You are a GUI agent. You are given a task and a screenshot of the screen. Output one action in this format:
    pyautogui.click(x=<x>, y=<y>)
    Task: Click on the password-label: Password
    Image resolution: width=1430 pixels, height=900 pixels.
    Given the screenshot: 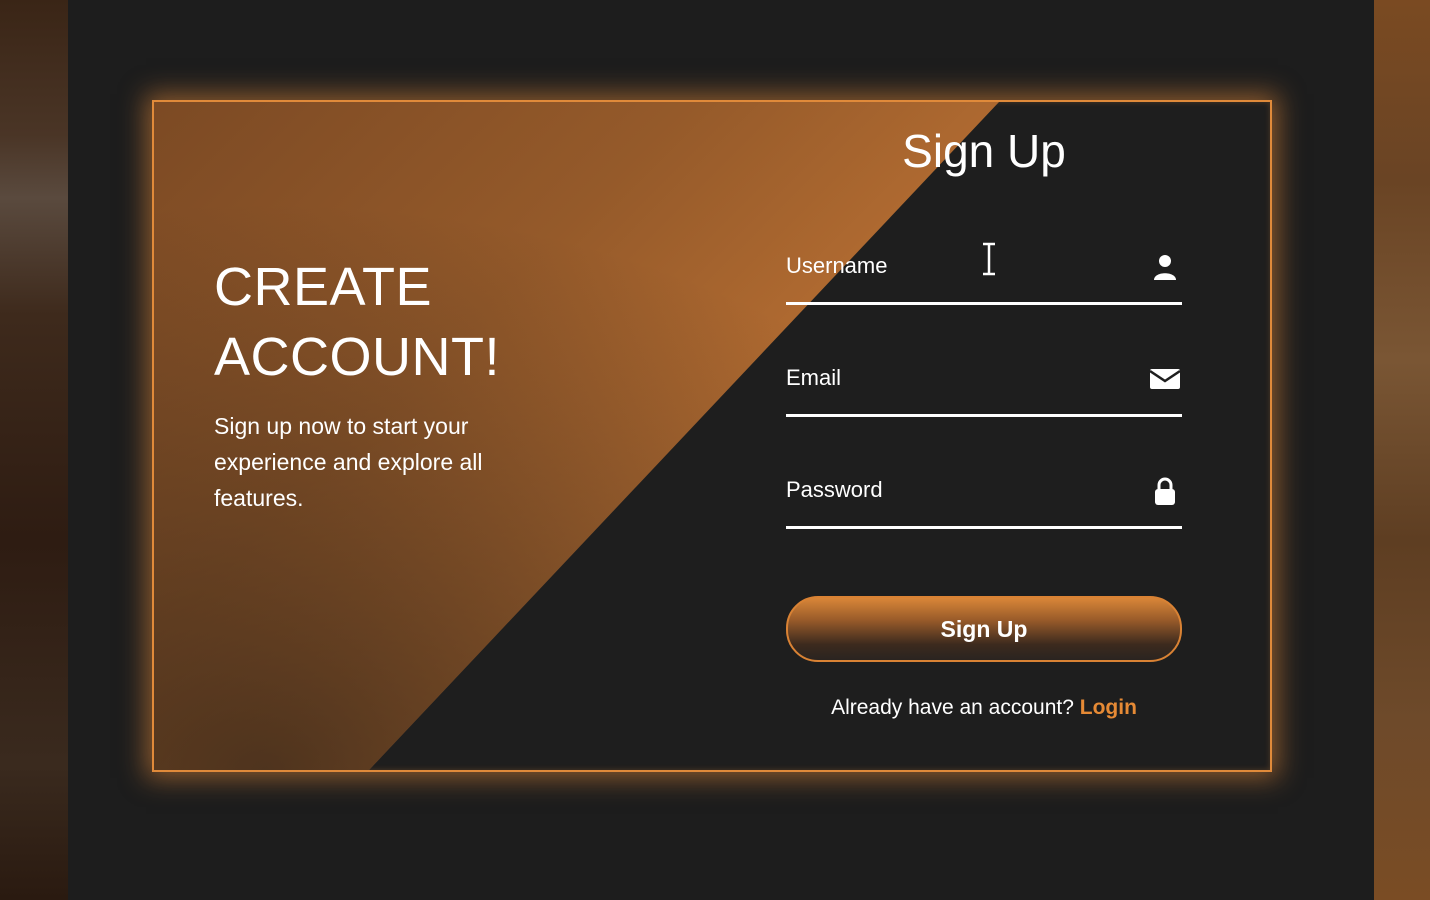 What is the action you would take?
    pyautogui.click(x=834, y=489)
    